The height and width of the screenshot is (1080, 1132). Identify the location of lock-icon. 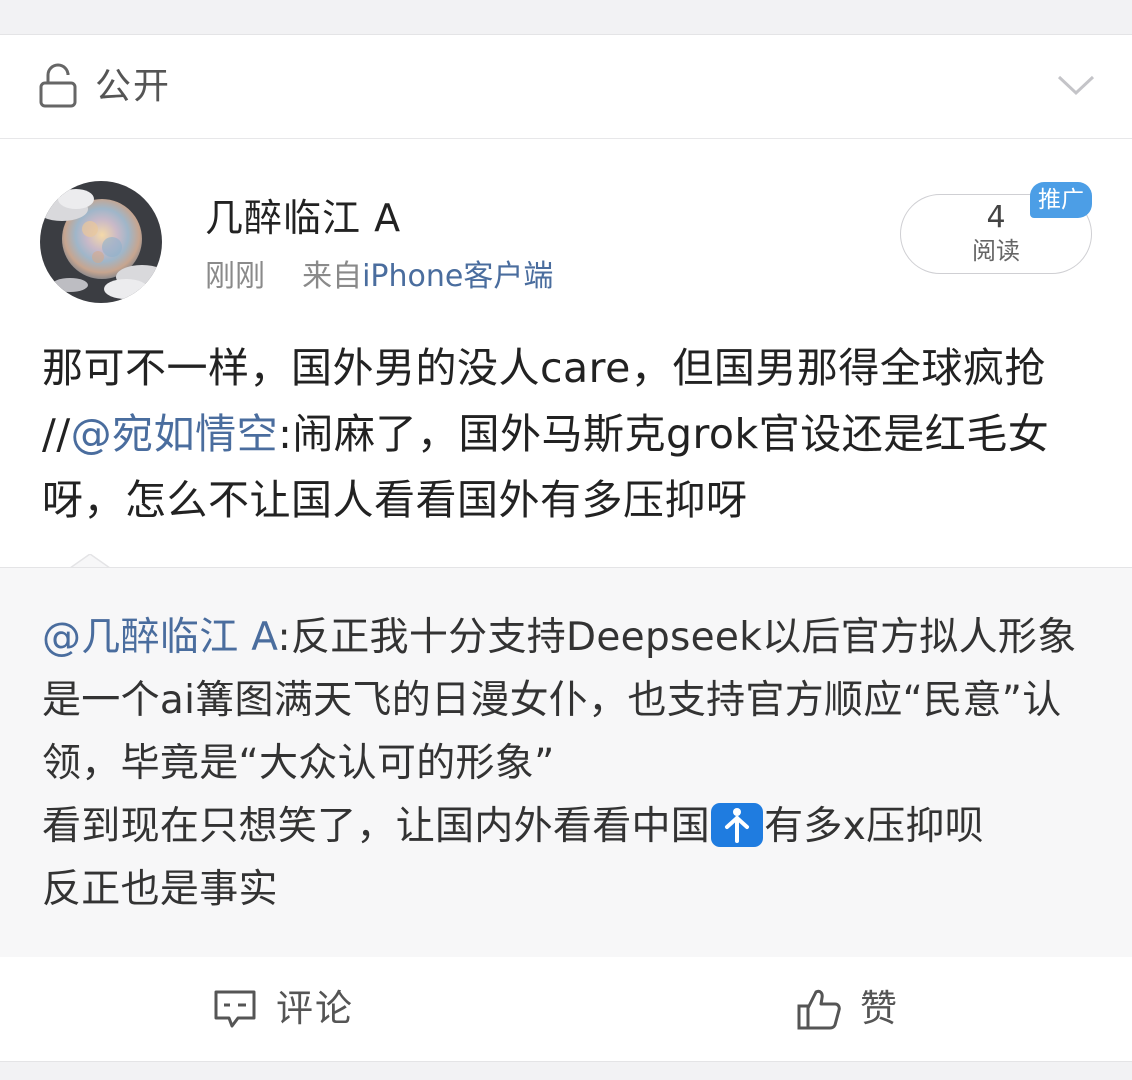
(58, 85).